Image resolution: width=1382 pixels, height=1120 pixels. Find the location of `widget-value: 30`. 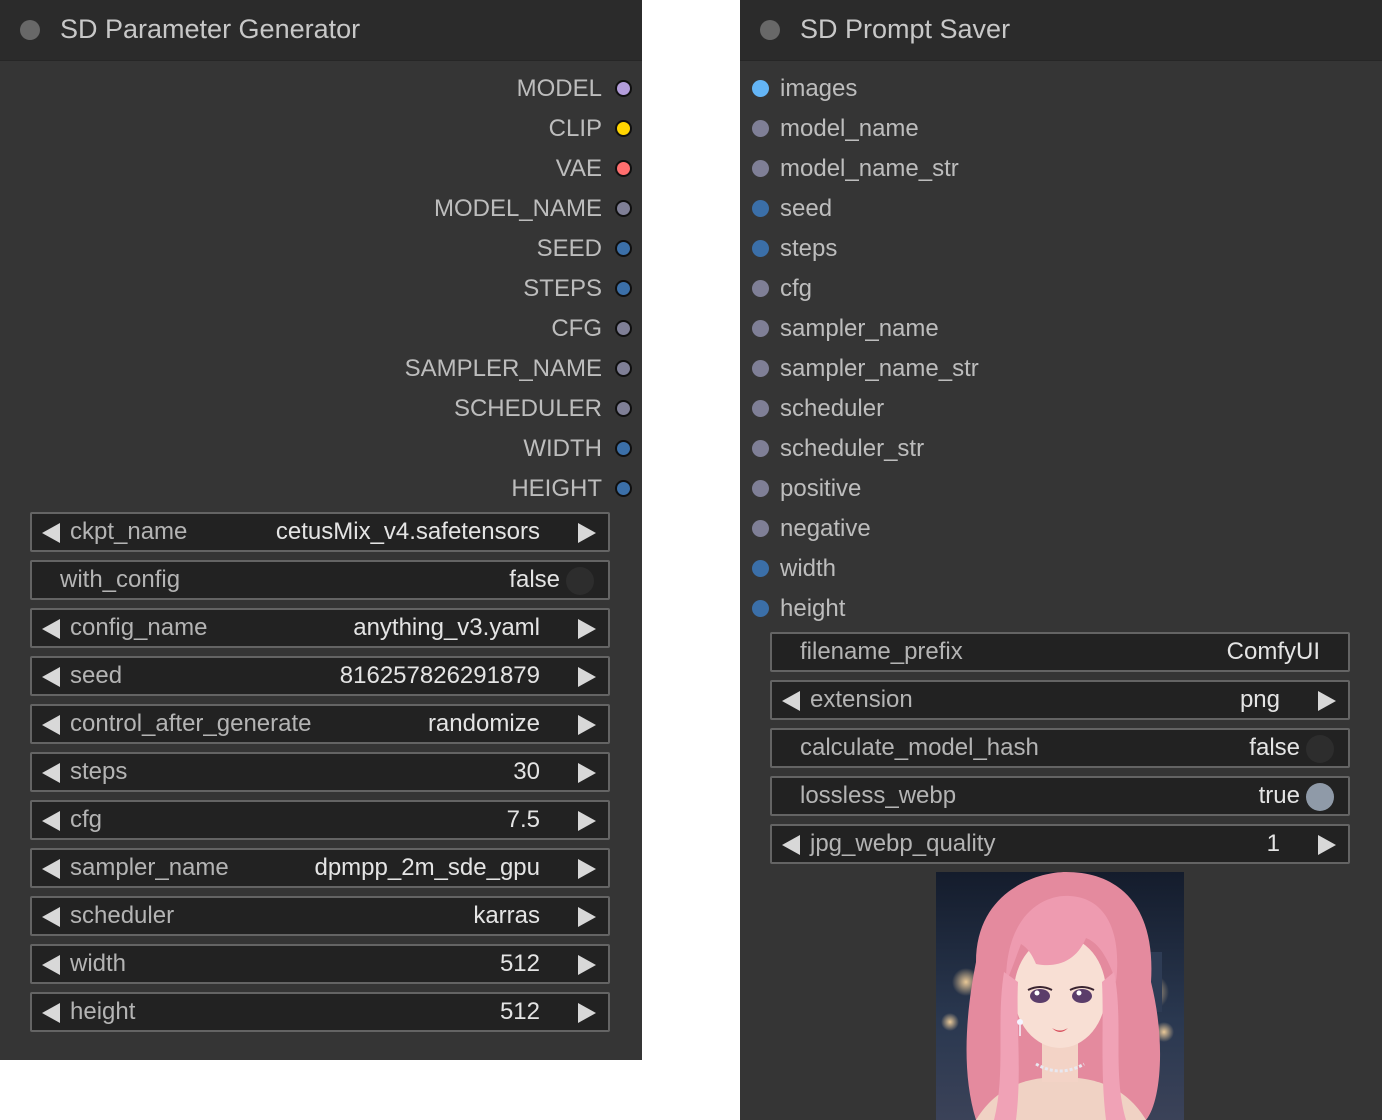

widget-value: 30 is located at coordinates (526, 772).